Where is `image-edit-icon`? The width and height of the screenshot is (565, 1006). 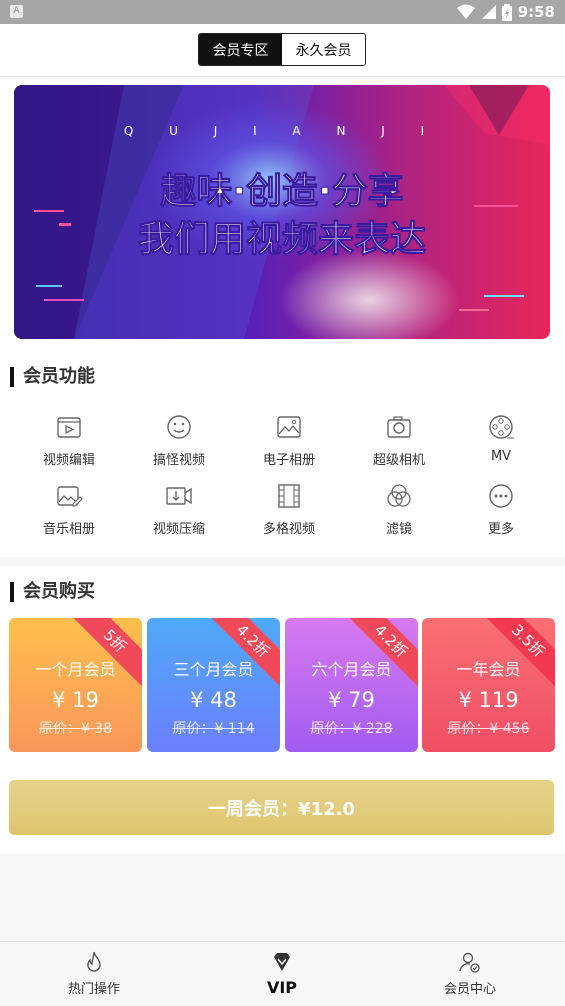
image-edit-icon is located at coordinates (70, 496).